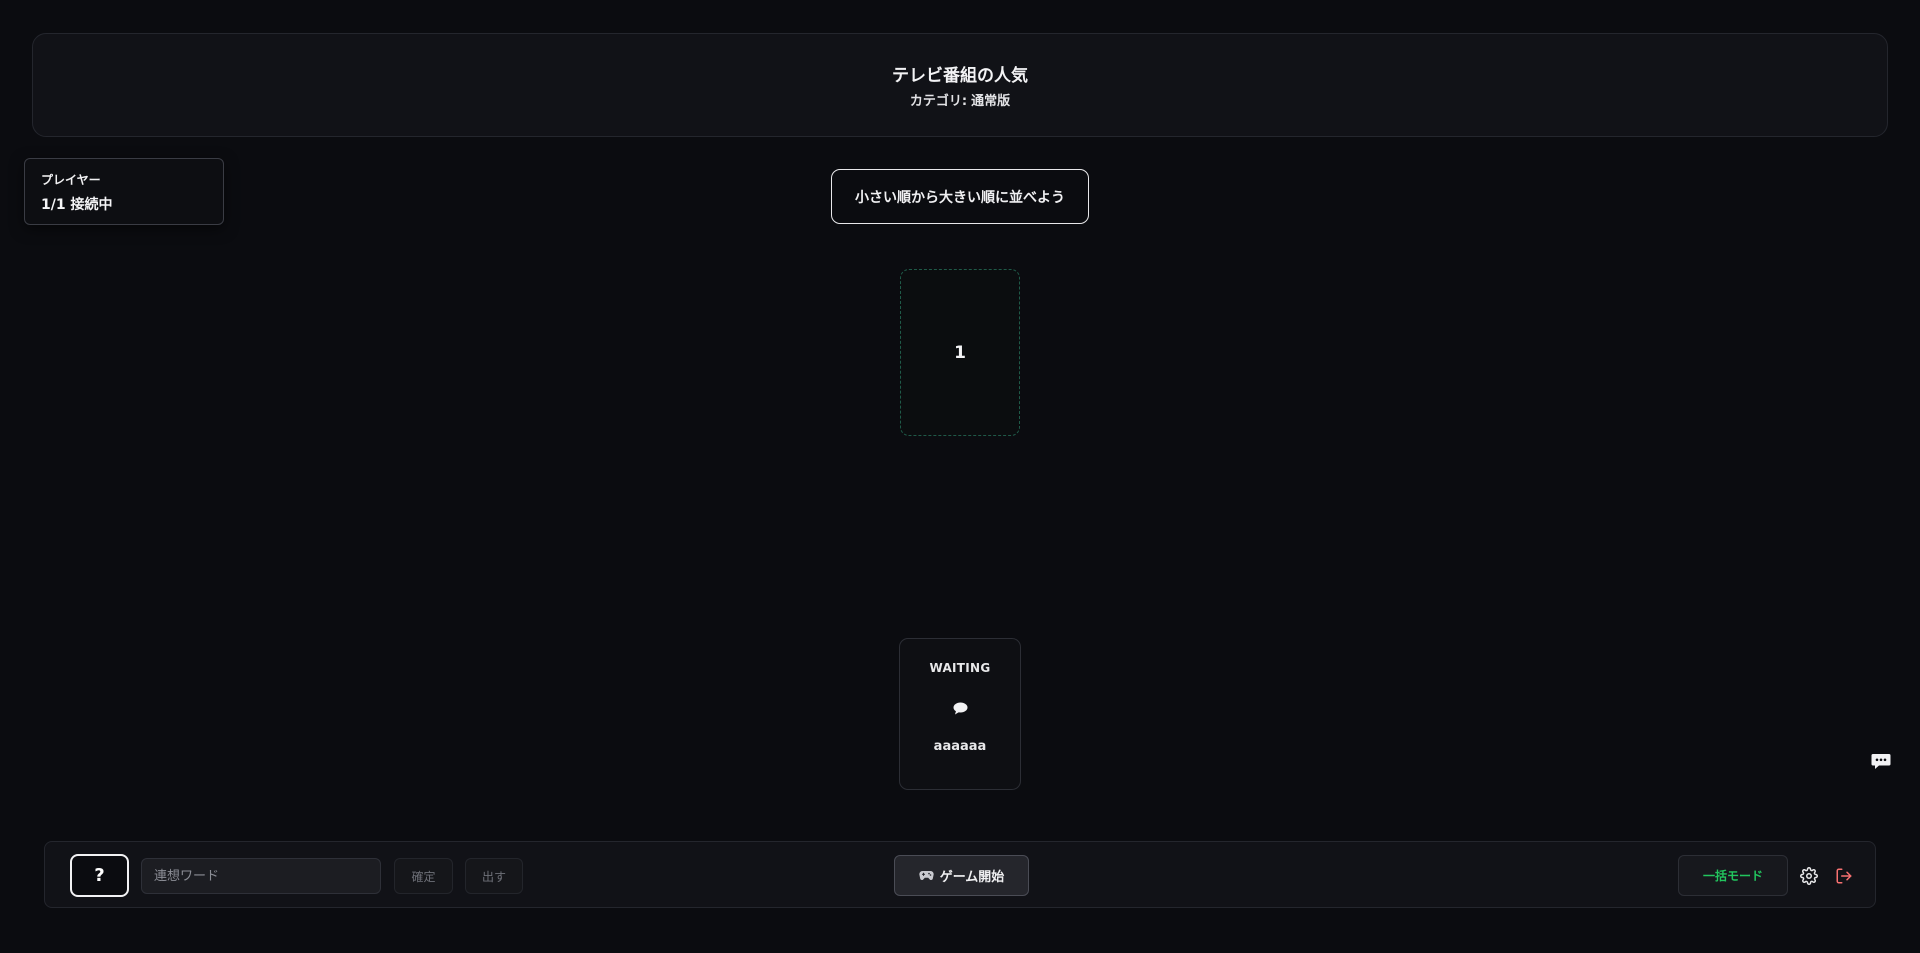 This screenshot has height=953, width=1920. What do you see at coordinates (926, 876) in the screenshot?
I see `gamepad-icon` at bounding box center [926, 876].